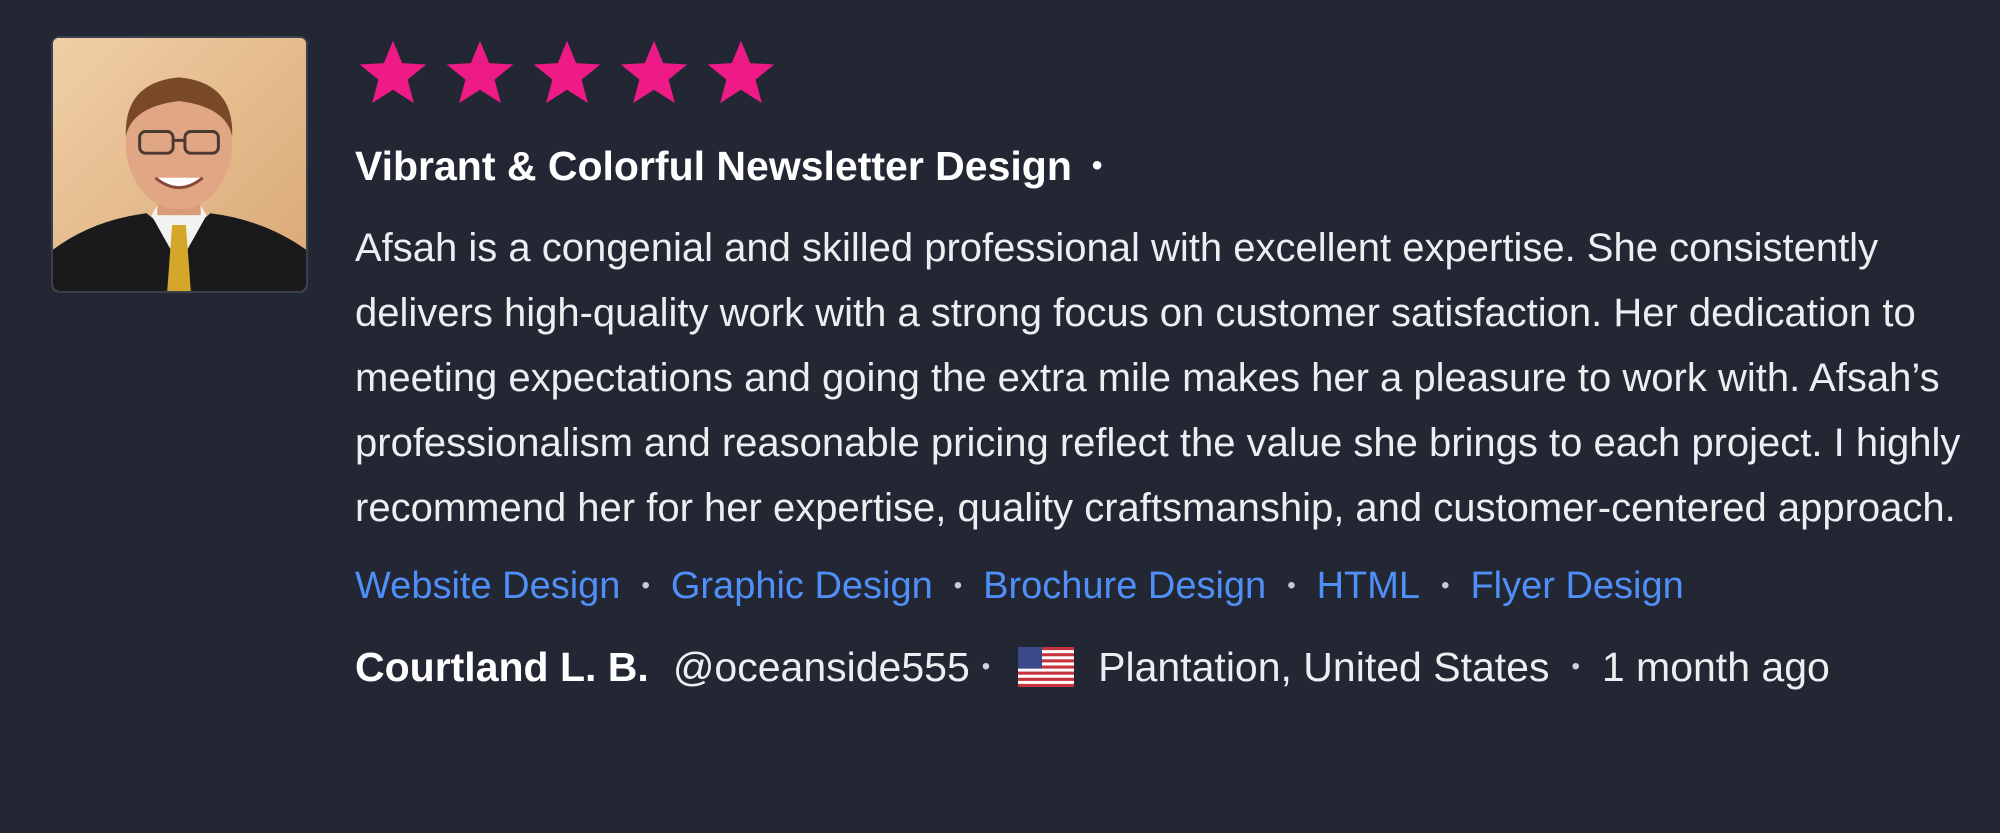  I want to click on review-title-row: Vibrant & Colorful Newsletter Design •, so click(1167, 166).